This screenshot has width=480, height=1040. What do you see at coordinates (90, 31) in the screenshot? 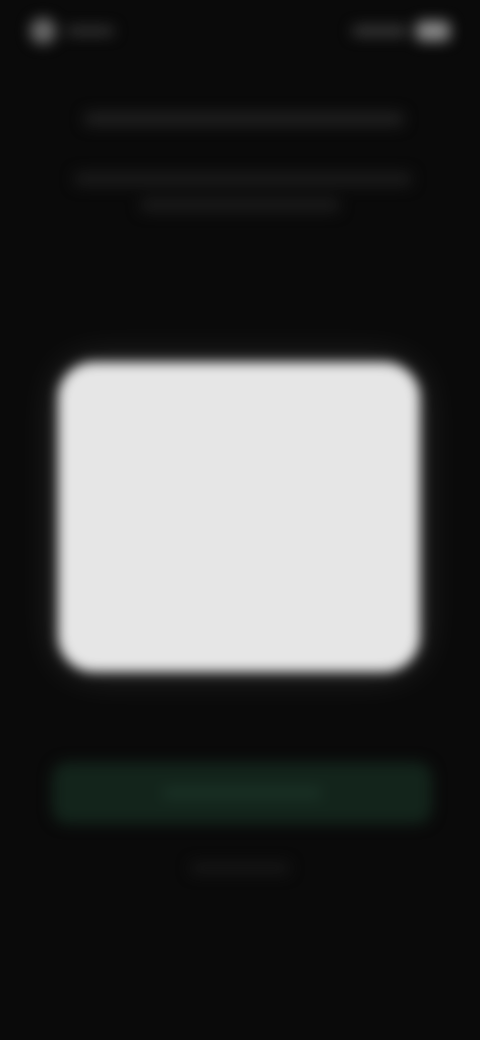
I see `status-time` at bounding box center [90, 31].